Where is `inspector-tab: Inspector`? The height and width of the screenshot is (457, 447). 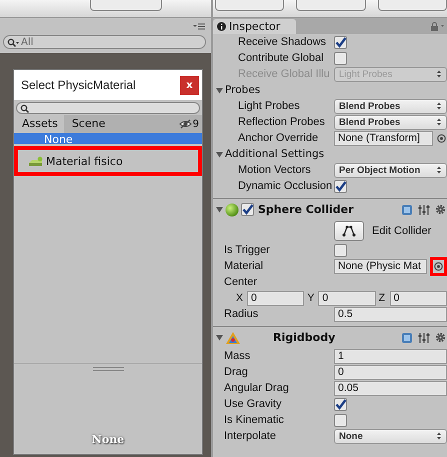
inspector-tab: Inspector is located at coordinates (254, 26).